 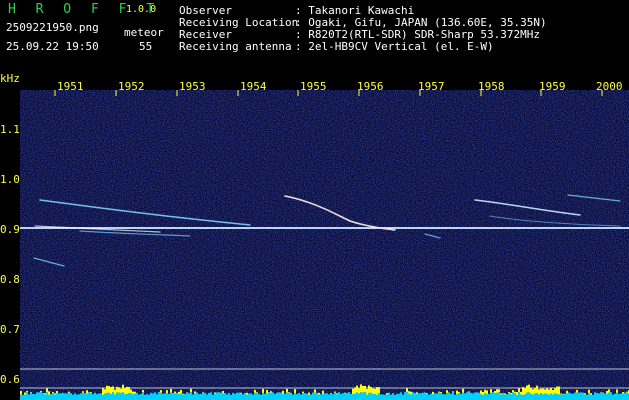 I want to click on file-name: 2509221950.png, so click(x=52, y=27).